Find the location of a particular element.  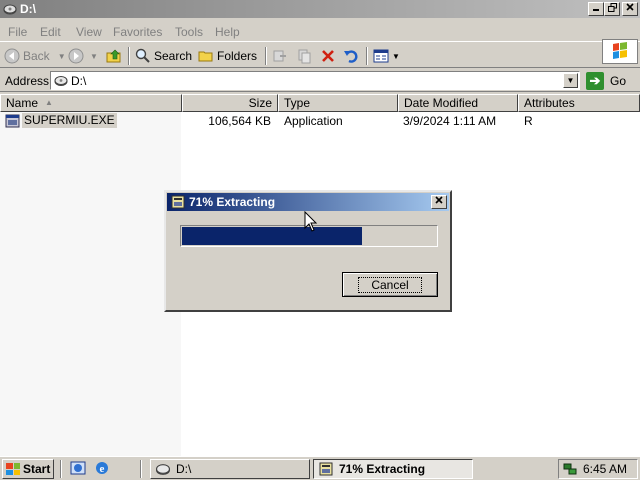

copy-to-button is located at coordinates (304, 56).